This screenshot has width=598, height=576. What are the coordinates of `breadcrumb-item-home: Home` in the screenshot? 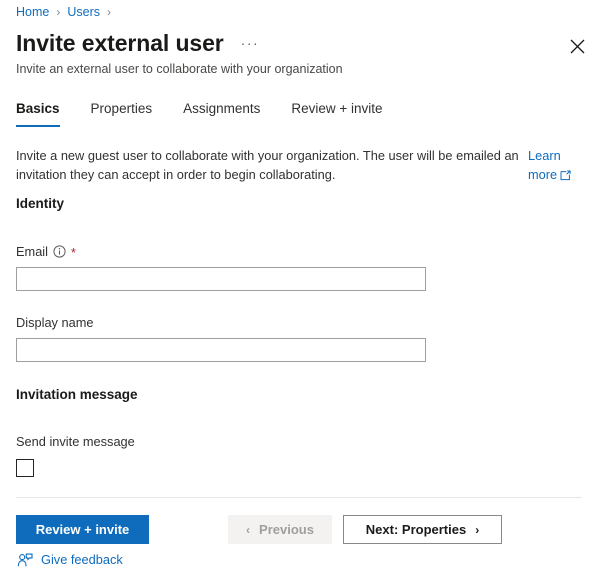 It's located at (32, 12).